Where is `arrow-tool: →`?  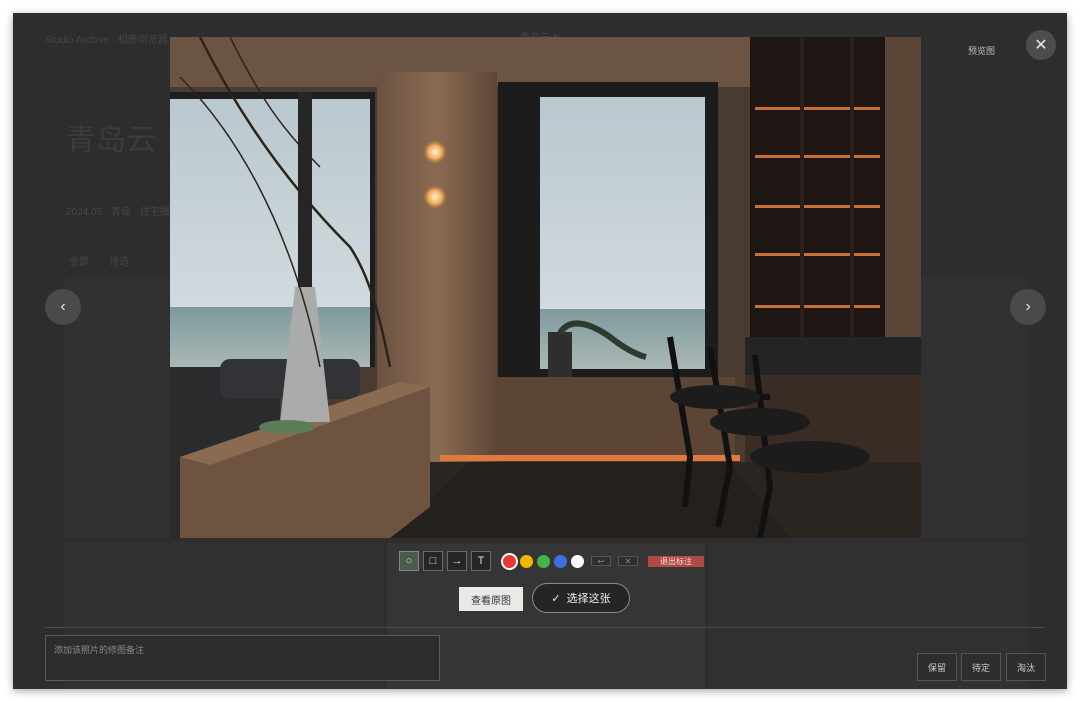
arrow-tool: → is located at coordinates (457, 561).